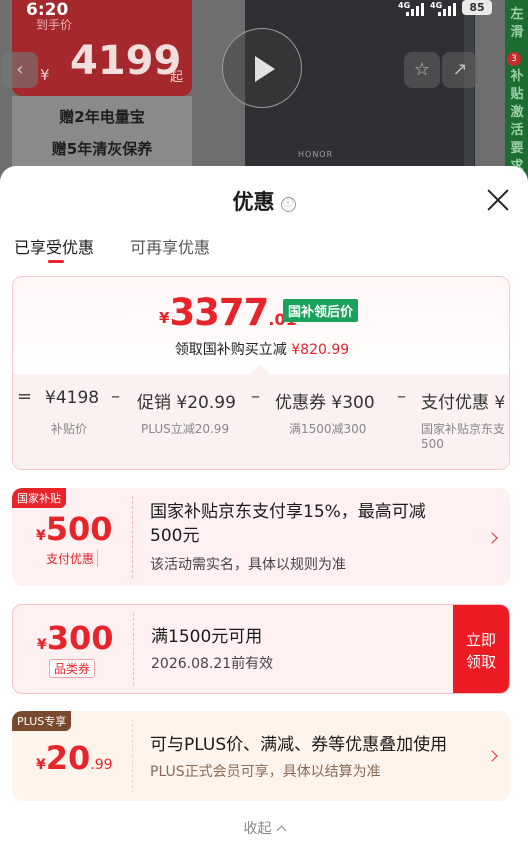 This screenshot has height=842, width=528. I want to click on active-tab-indicator, so click(56, 261).